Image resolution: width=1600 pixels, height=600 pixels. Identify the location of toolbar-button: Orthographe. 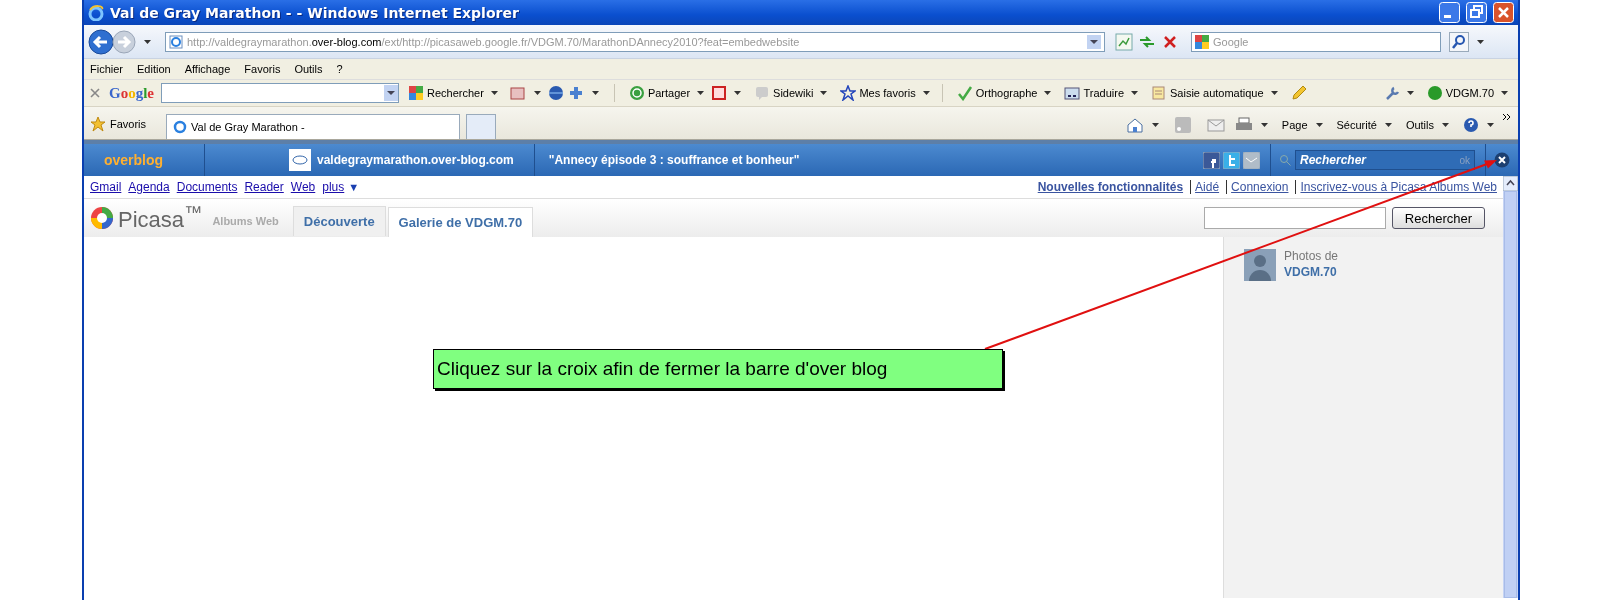
(1006, 93).